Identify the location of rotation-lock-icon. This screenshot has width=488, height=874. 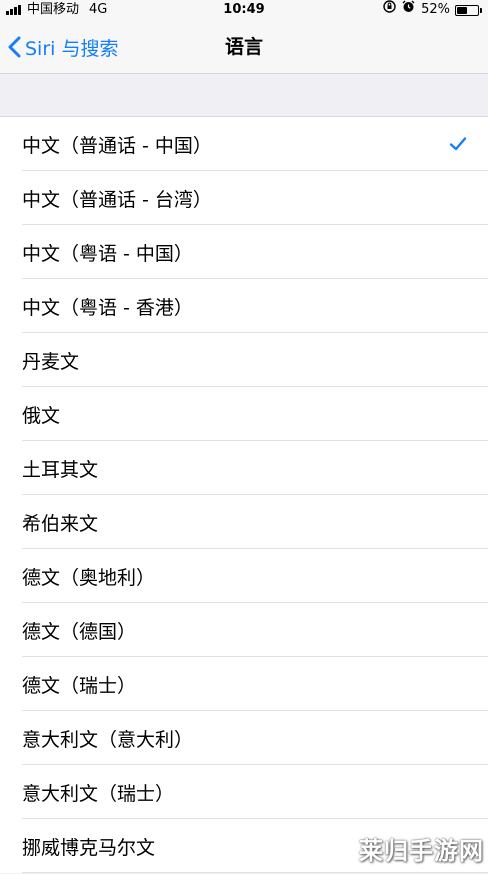
(389, 10).